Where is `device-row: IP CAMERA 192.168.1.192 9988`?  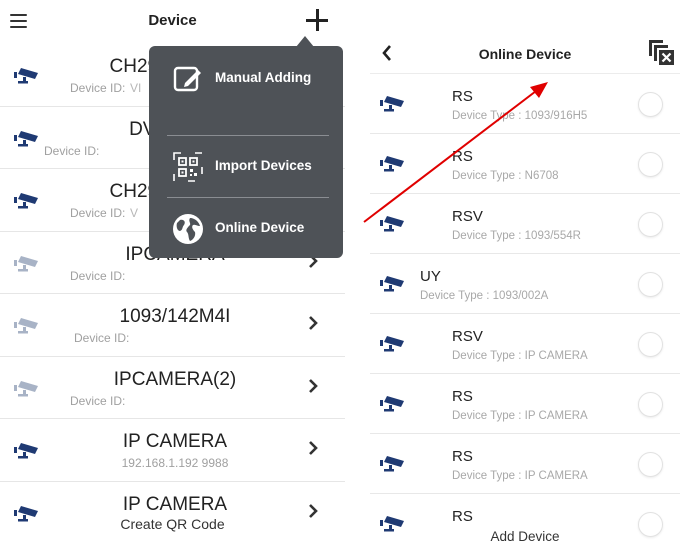
device-row: IP CAMERA 192.168.1.192 9988 is located at coordinates (172, 450).